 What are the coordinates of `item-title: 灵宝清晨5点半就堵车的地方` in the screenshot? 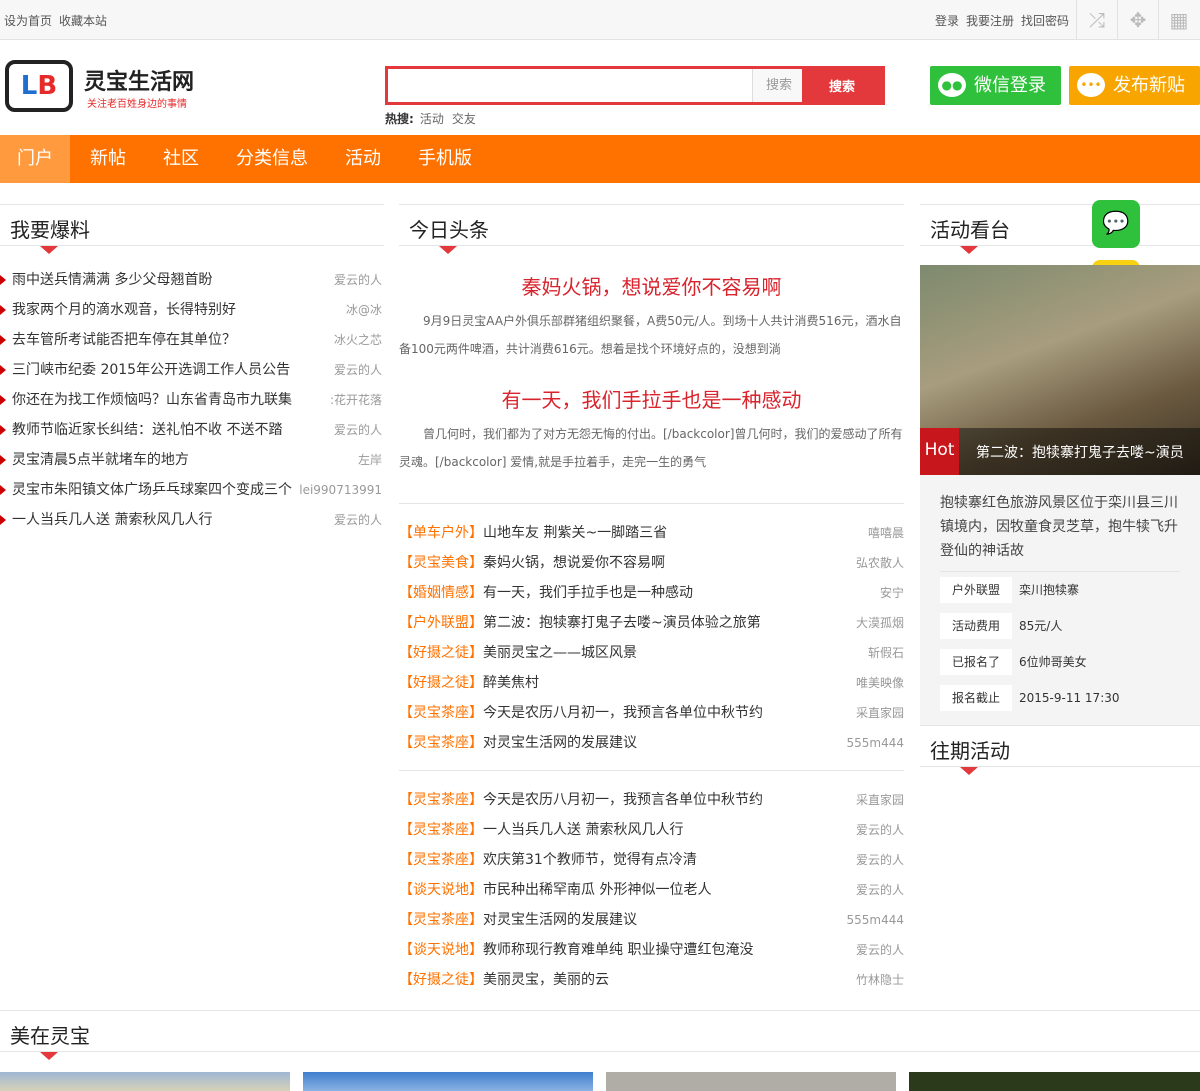 It's located at (100, 460).